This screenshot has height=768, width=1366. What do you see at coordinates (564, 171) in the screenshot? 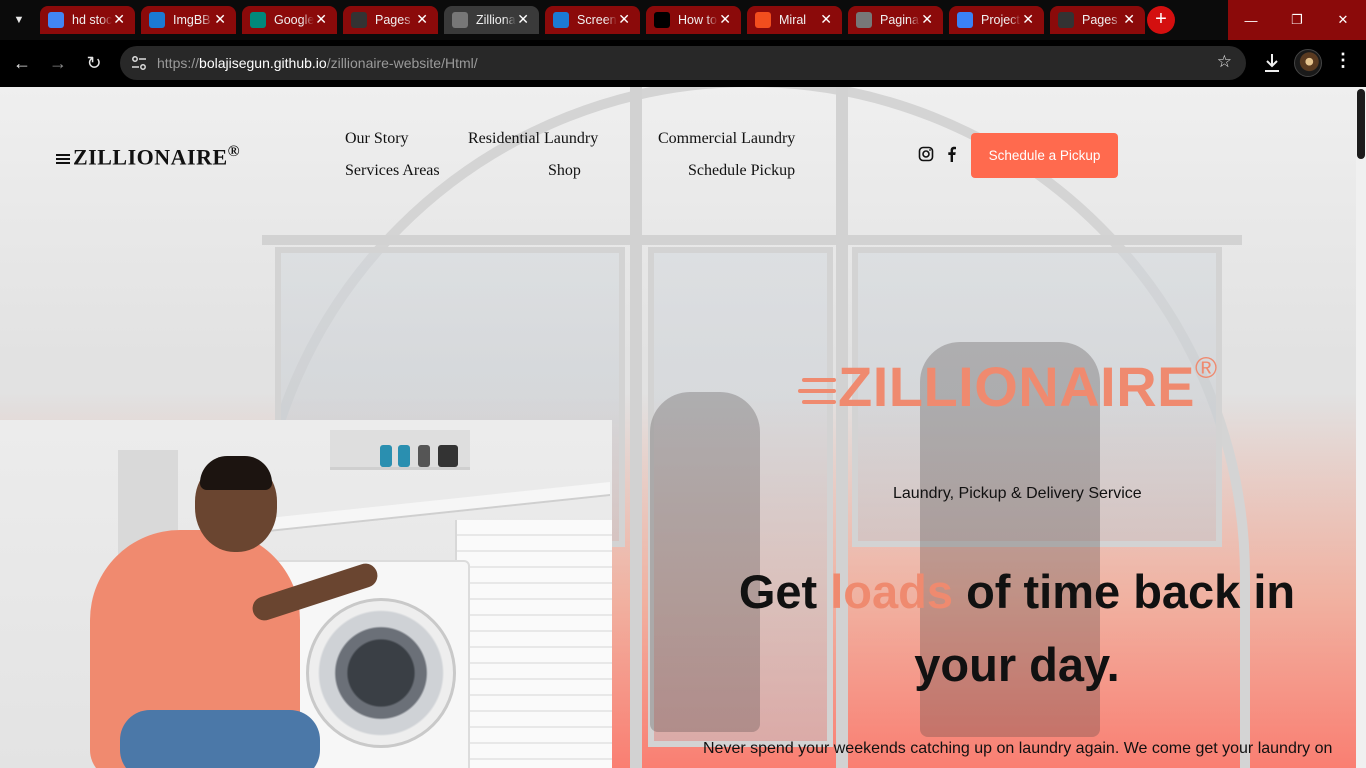
I see `nav-shop: Shop` at bounding box center [564, 171].